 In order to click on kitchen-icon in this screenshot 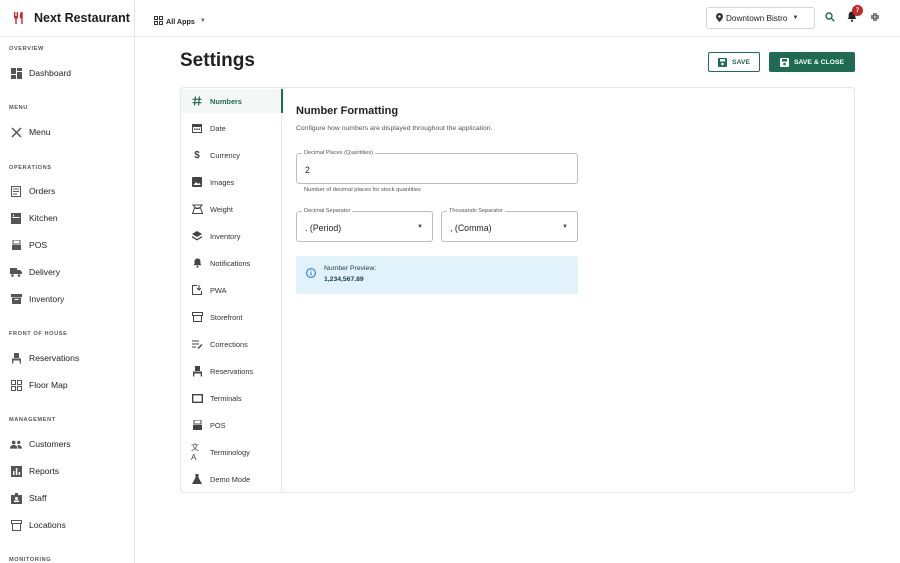, I will do `click(16, 218)`.